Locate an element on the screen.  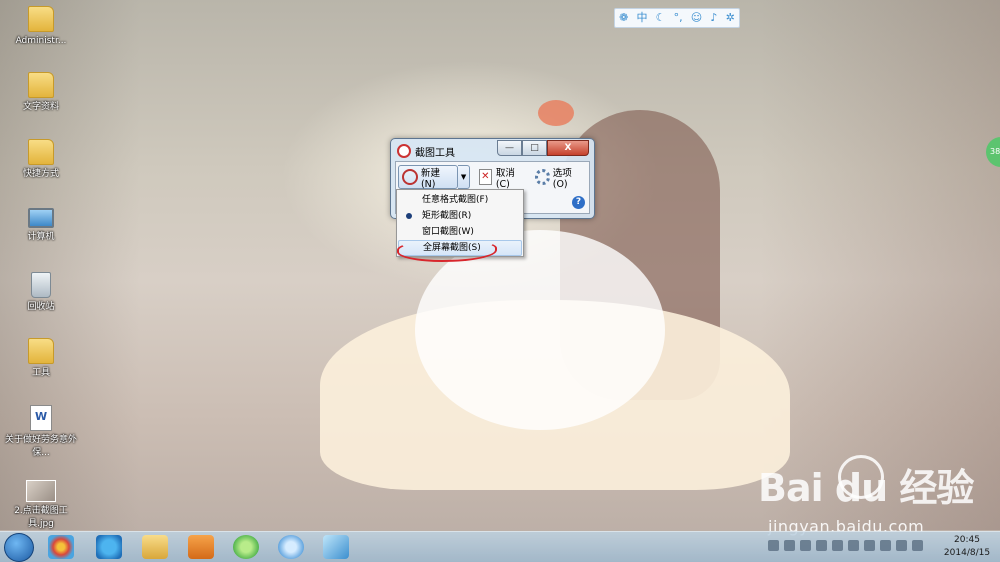
media-player-icon is located at coordinates (201, 547).